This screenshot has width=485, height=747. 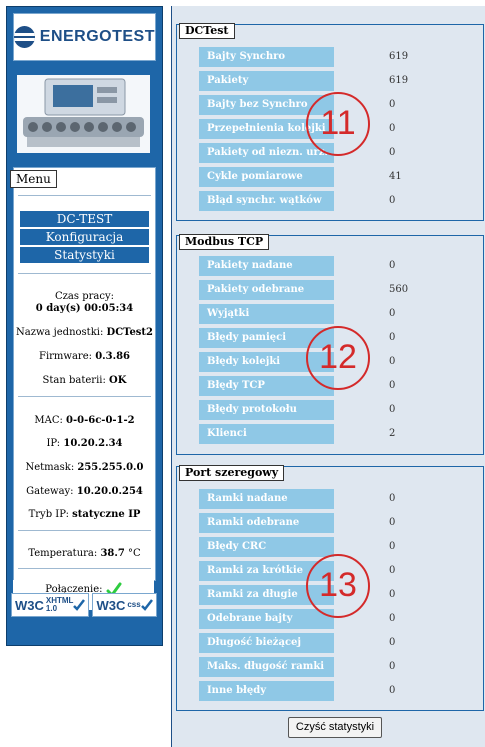 I want to click on row-label: Pakiety odebrane, so click(x=266, y=290).